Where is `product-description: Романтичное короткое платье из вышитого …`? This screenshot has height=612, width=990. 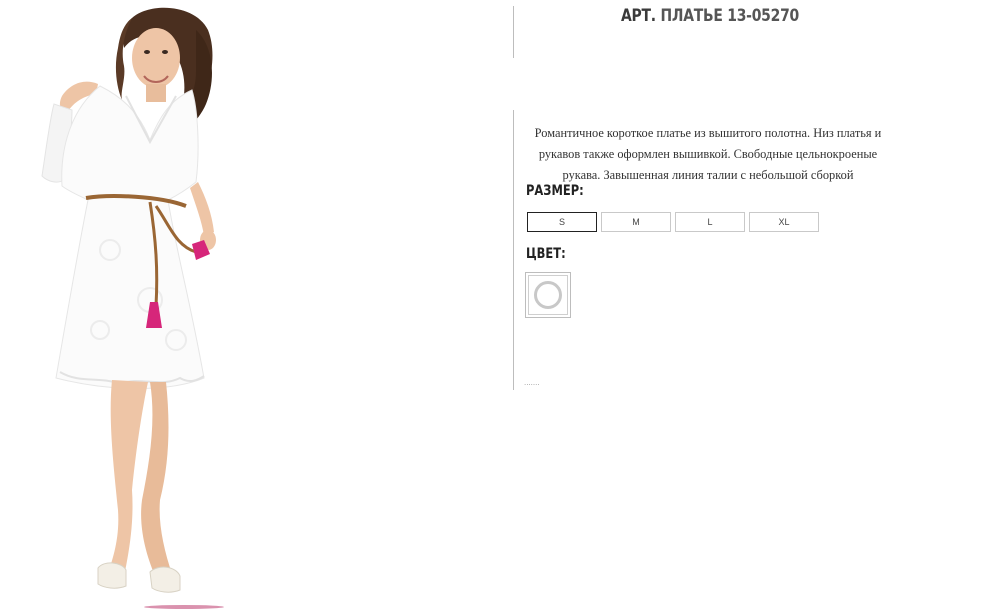
product-description: Романтичное короткое платье из вышитого … is located at coordinates (708, 154).